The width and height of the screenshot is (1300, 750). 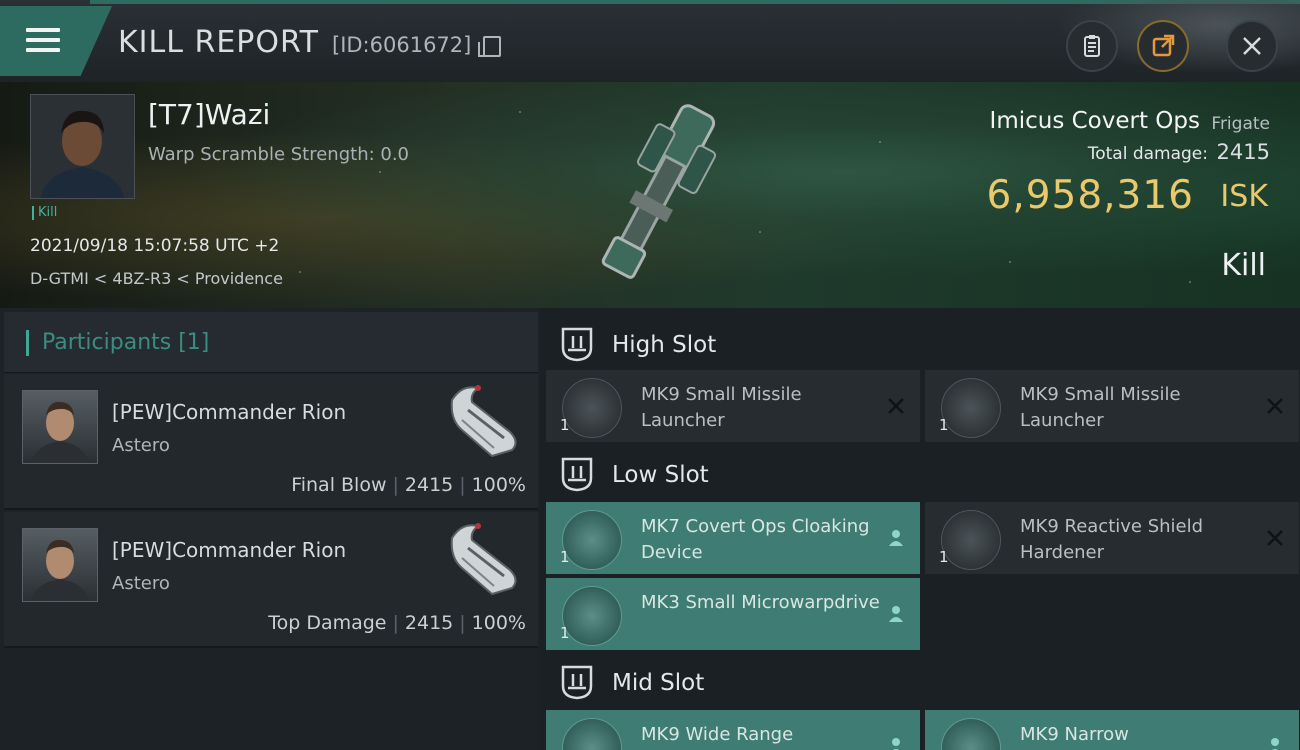 What do you see at coordinates (489, 46) in the screenshot?
I see `copy-icon` at bounding box center [489, 46].